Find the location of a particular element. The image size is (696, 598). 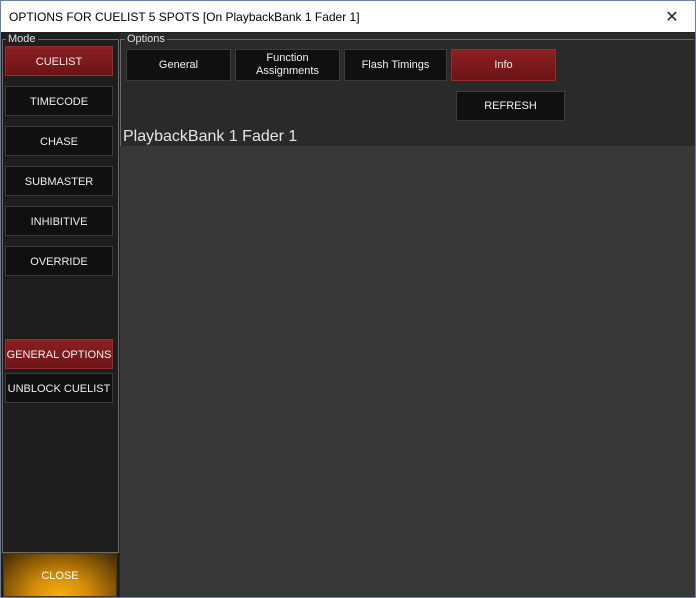

unblock-cuelist-button: UNBLOCK CUELIST is located at coordinates (59, 388).